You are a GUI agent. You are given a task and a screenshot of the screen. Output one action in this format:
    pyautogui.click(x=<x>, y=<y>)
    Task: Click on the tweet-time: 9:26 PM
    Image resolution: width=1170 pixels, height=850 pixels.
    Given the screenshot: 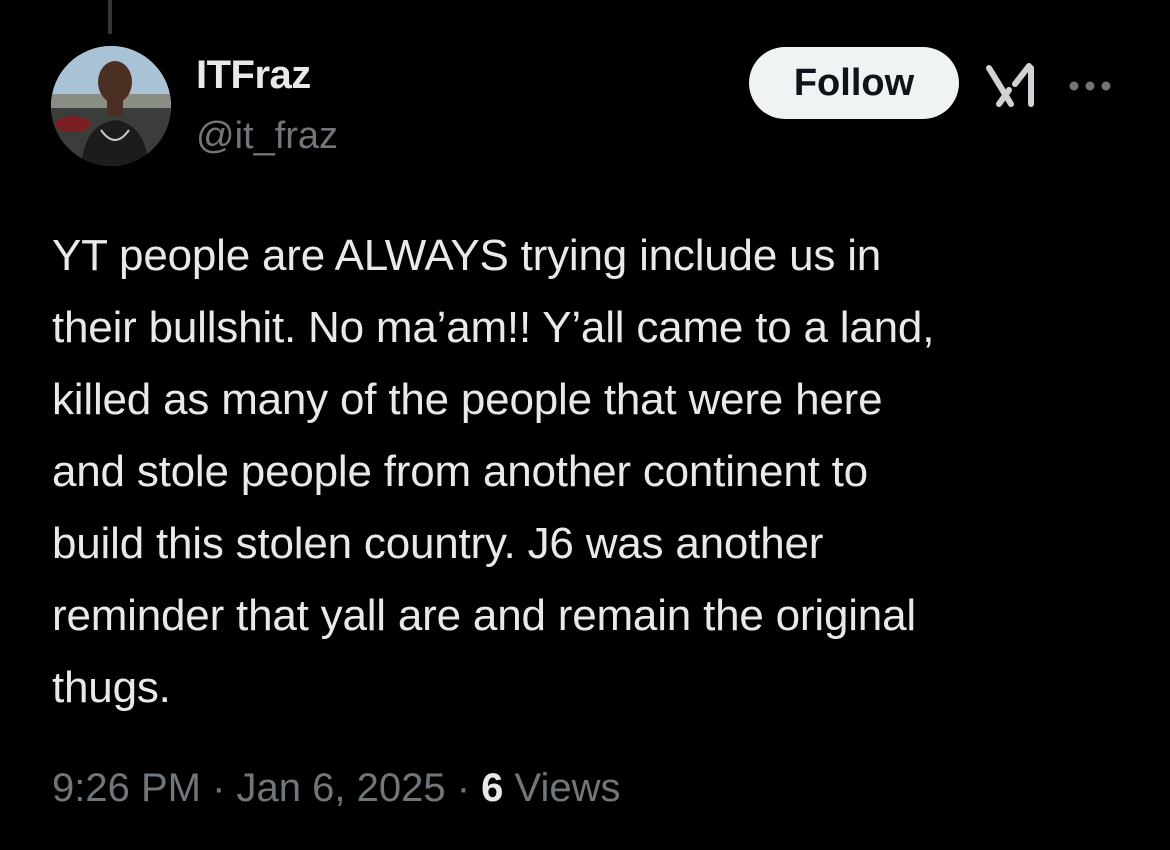 What is the action you would take?
    pyautogui.click(x=126, y=788)
    